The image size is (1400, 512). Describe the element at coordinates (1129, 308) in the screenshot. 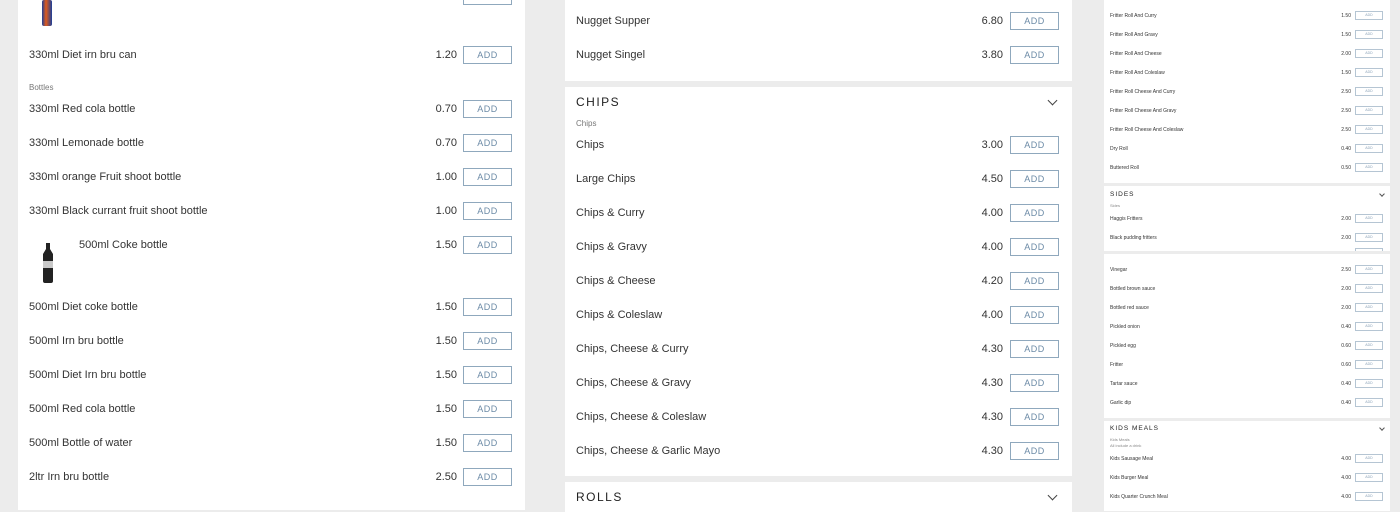

I see `item-name: Bottled red sauce` at that location.